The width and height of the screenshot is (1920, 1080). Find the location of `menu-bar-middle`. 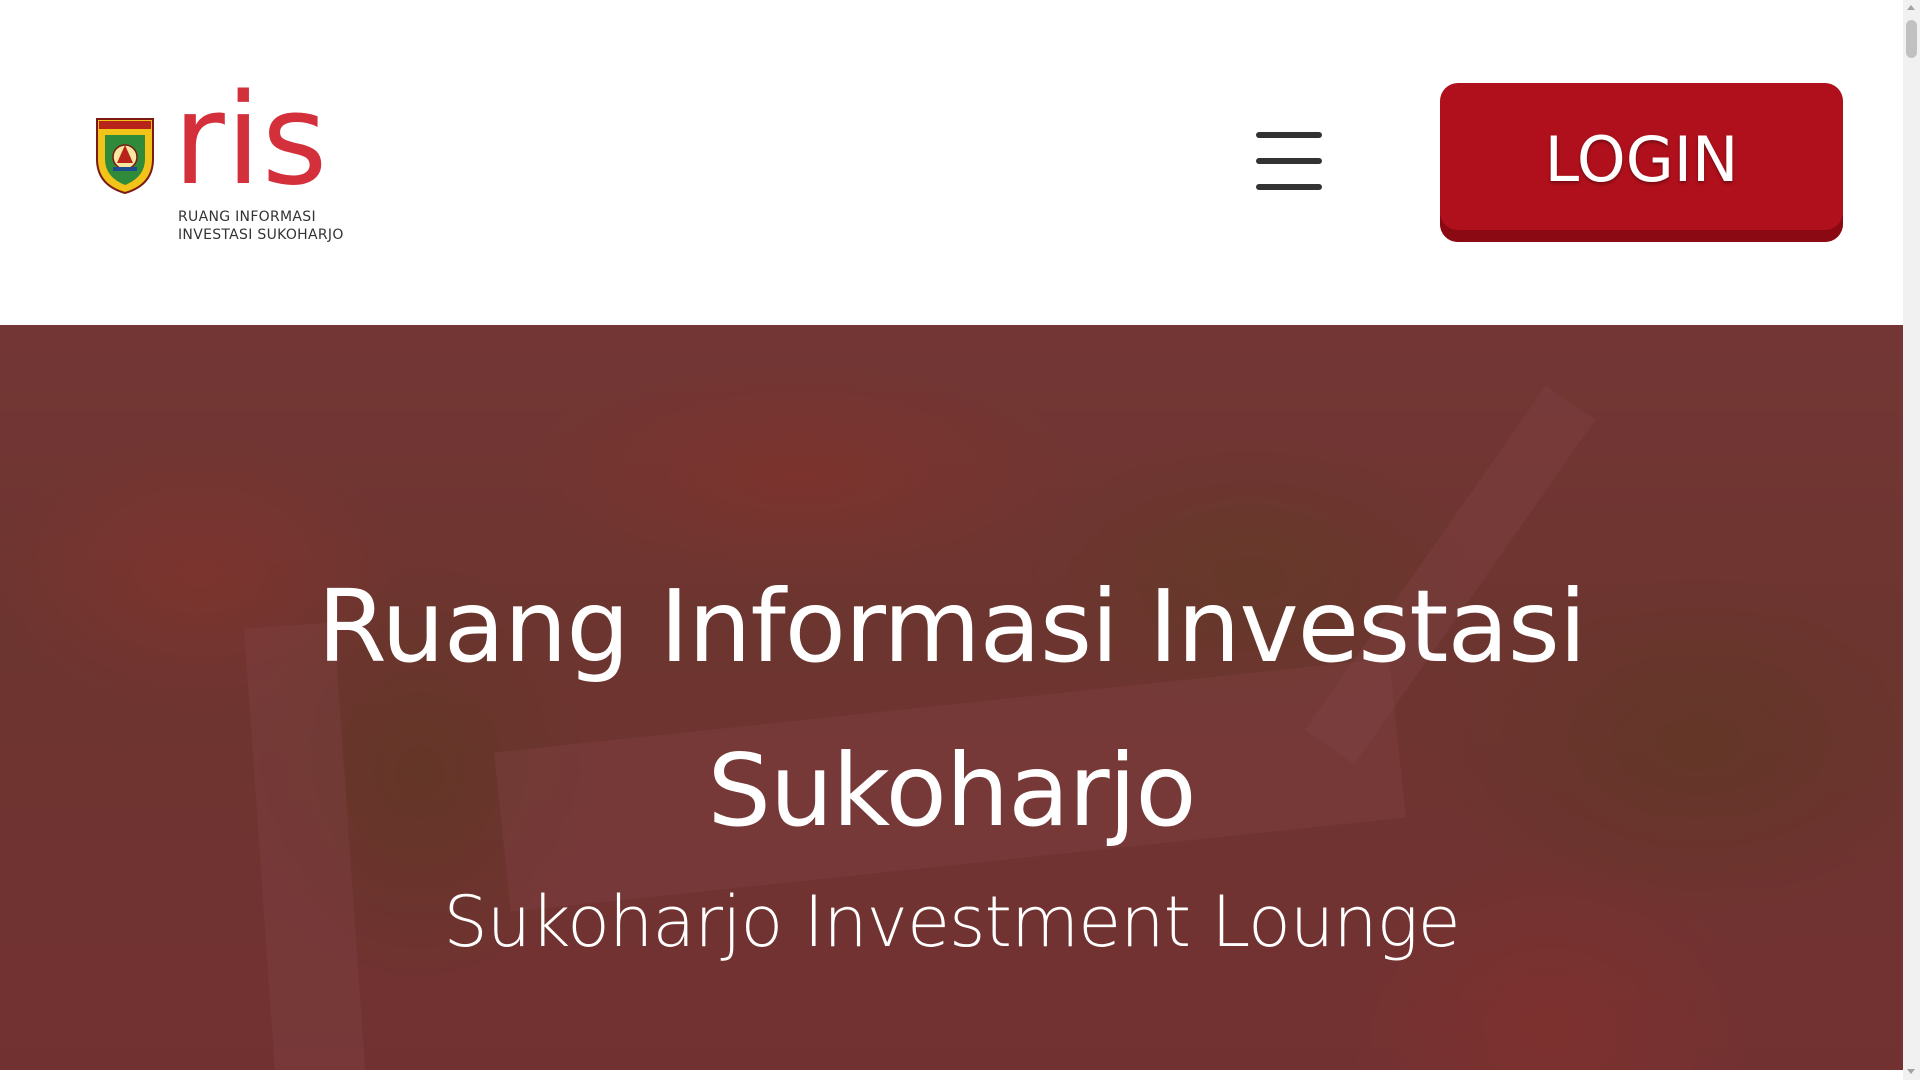

menu-bar-middle is located at coordinates (1289, 161).